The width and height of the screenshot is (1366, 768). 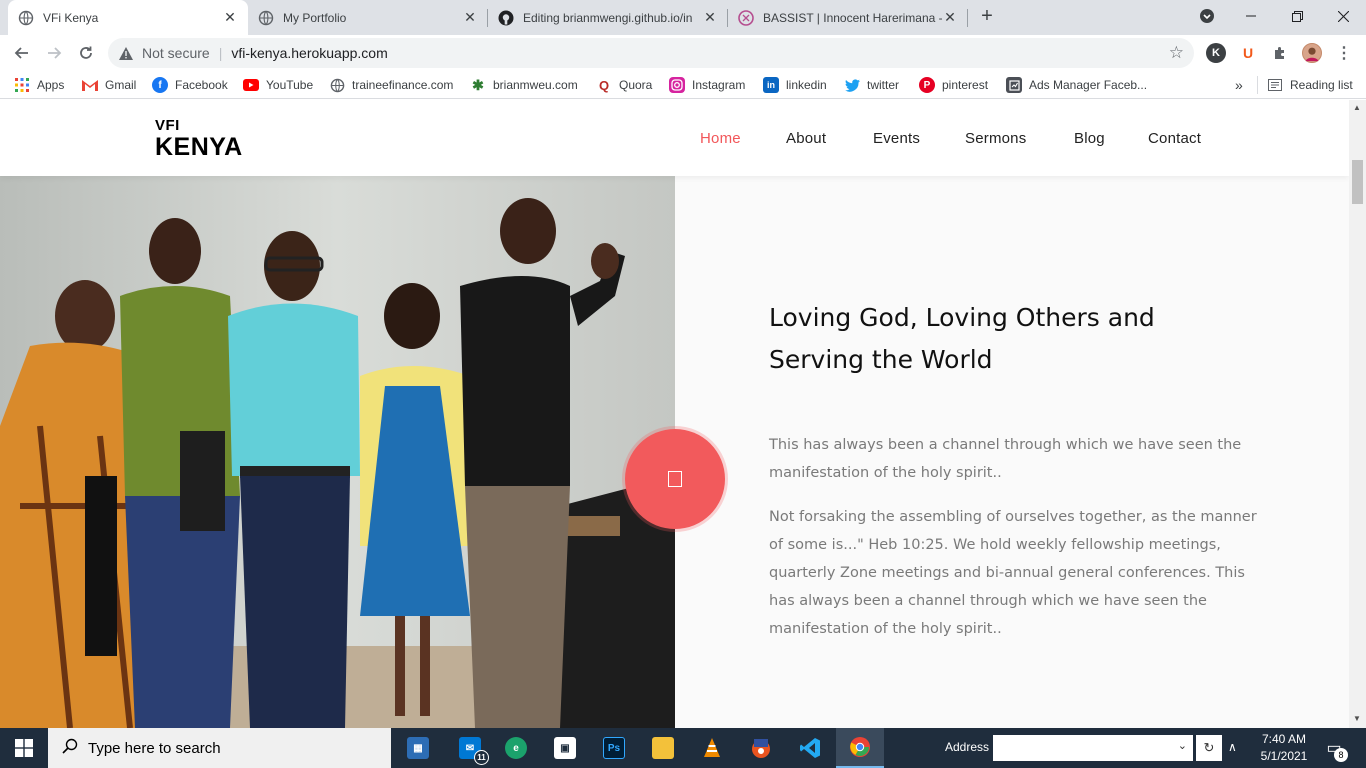 I want to click on bookmark-label: Facebook, so click(x=201, y=85).